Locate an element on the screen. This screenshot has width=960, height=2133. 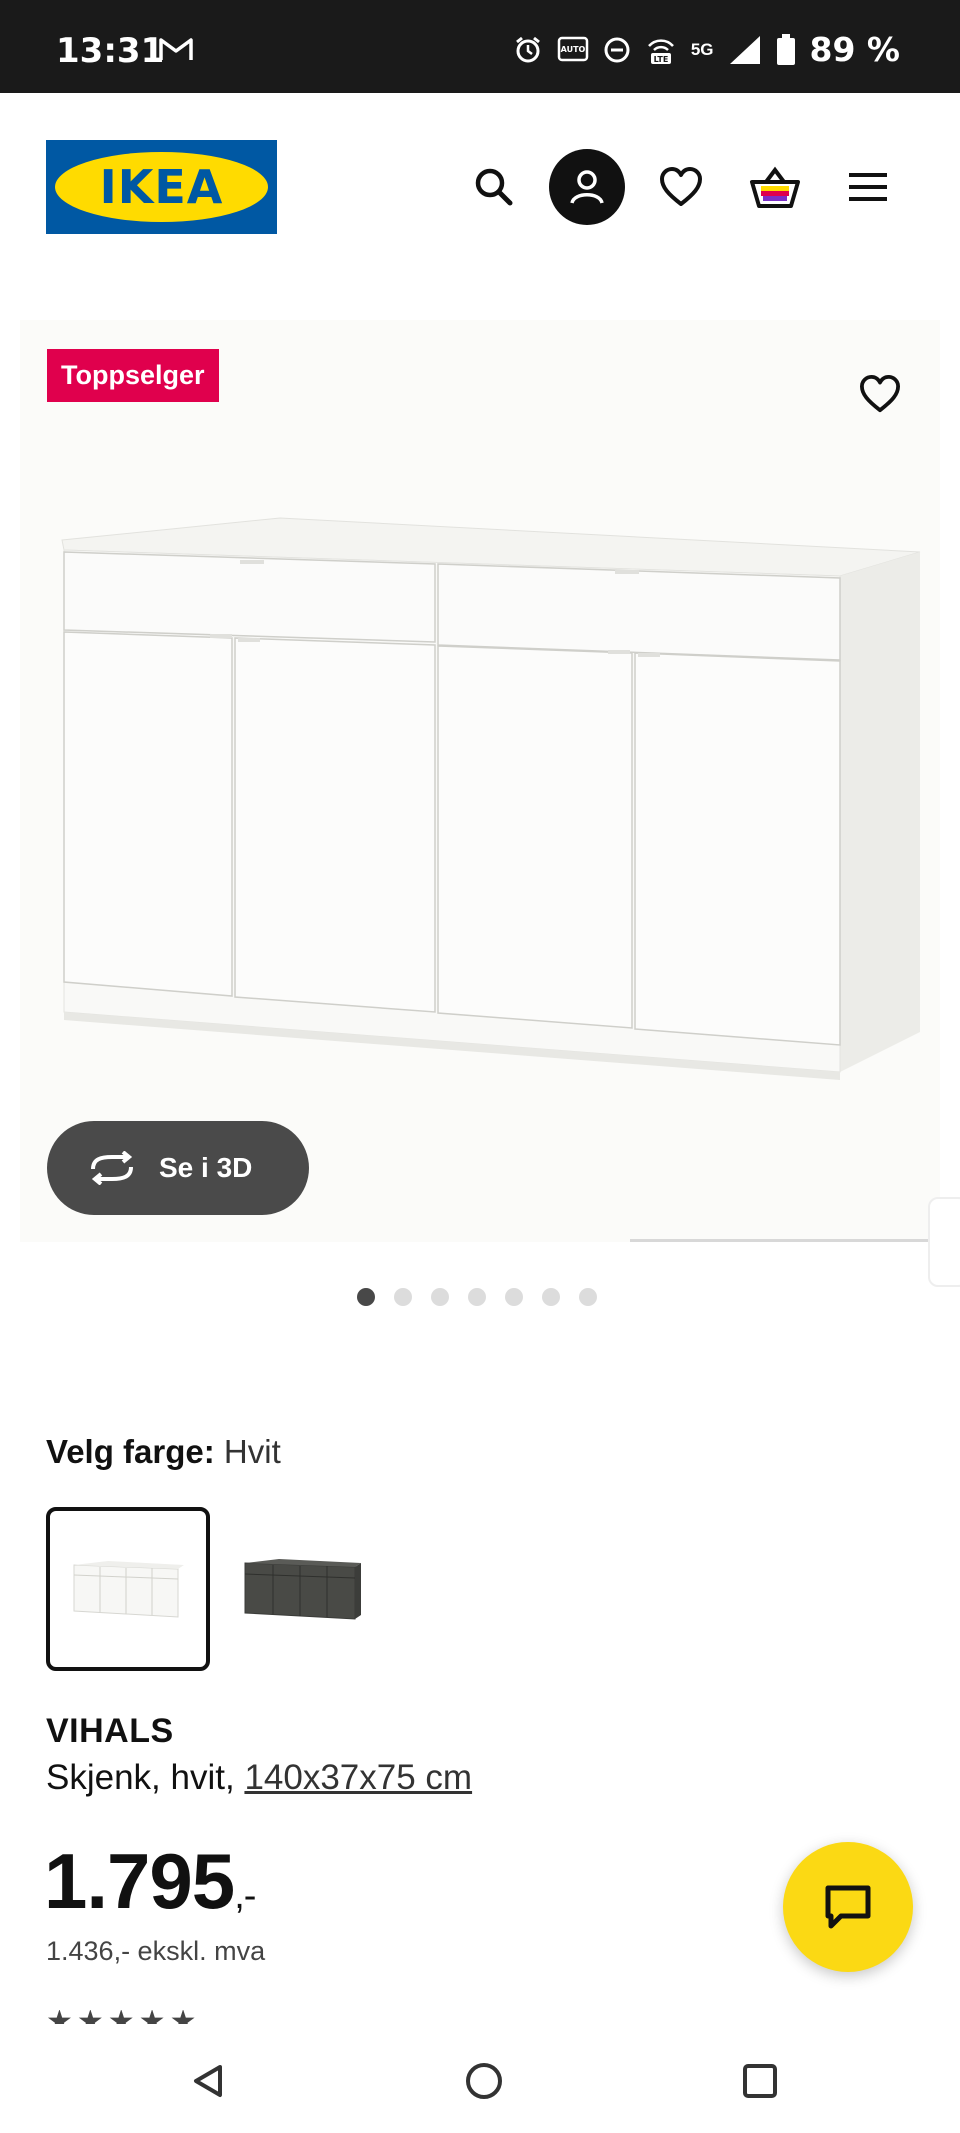
star-icons: ★★★★★ is located at coordinates (206, 2017).